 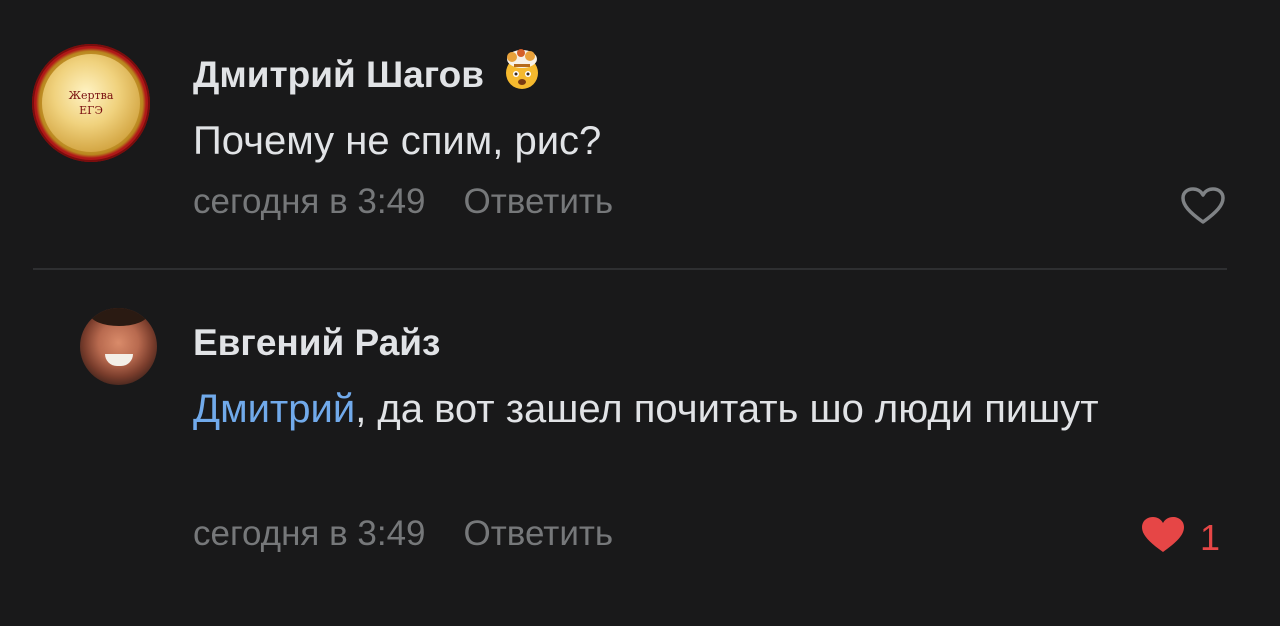 What do you see at coordinates (119, 360) in the screenshot?
I see `avatar-smile` at bounding box center [119, 360].